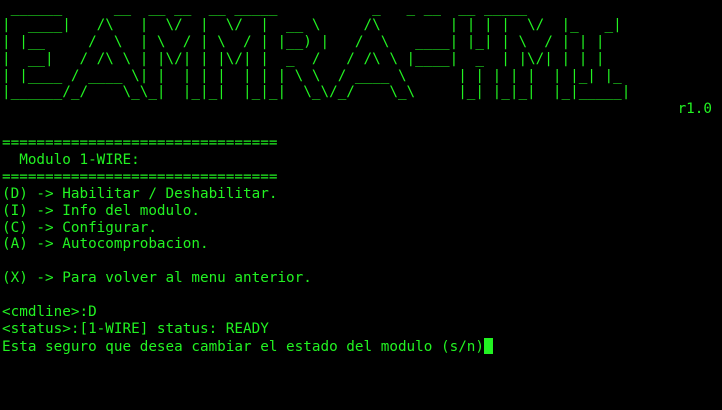 The height and width of the screenshot is (410, 722). Describe the element at coordinates (105, 244) in the screenshot. I see `menu-option-selftest: (A) -> Autocomprobacion.` at that location.